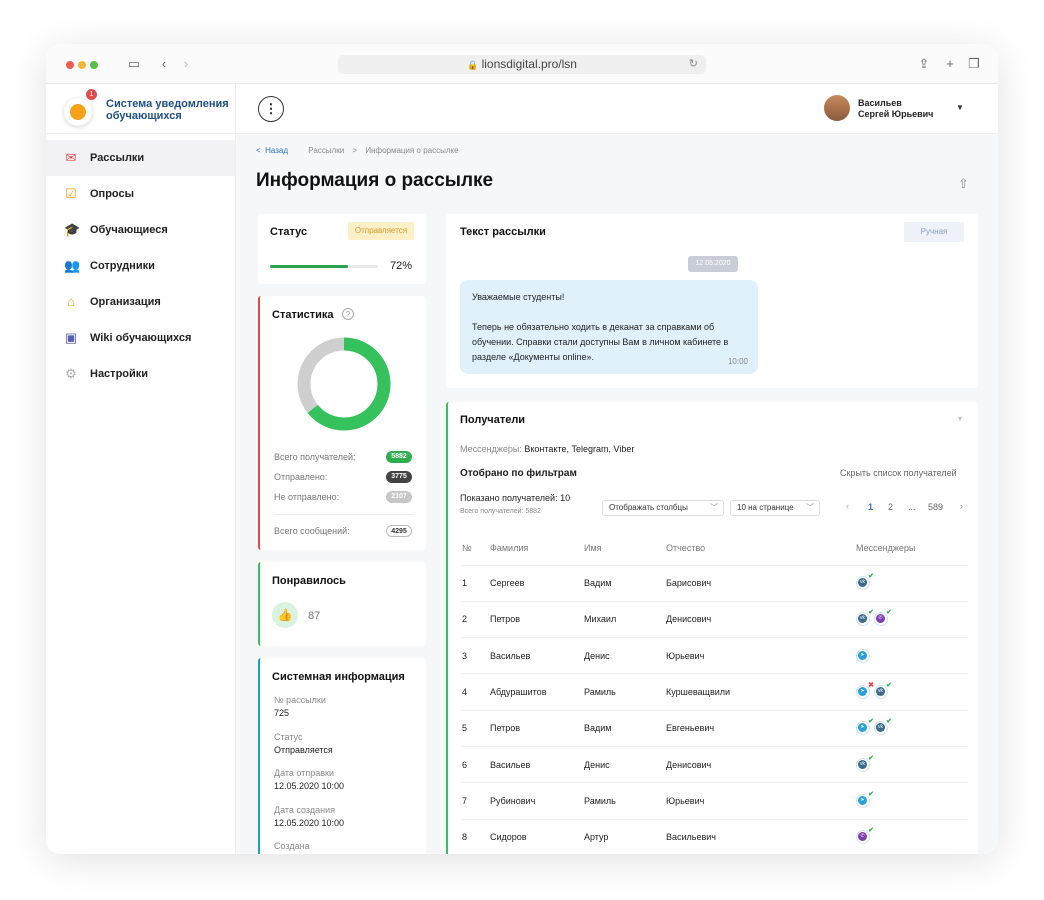 This screenshot has width=1044, height=900. I want to click on lock-icon: 🔒, so click(473, 65).